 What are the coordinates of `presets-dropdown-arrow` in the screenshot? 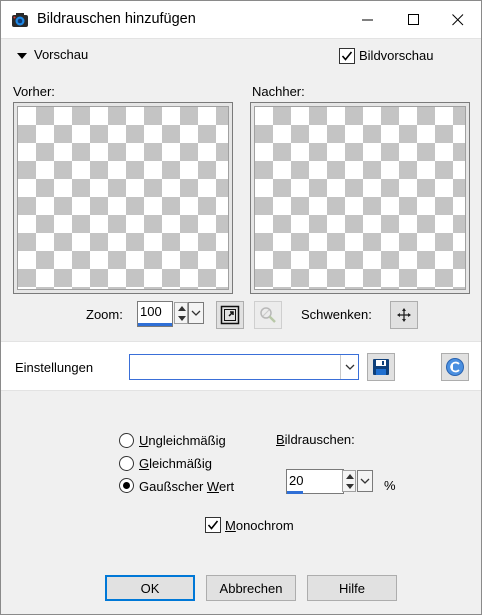 It's located at (349, 367).